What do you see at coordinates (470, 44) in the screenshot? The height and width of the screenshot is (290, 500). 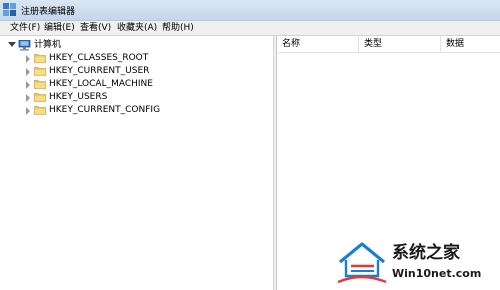 I see `column-header-data: 数据` at bounding box center [470, 44].